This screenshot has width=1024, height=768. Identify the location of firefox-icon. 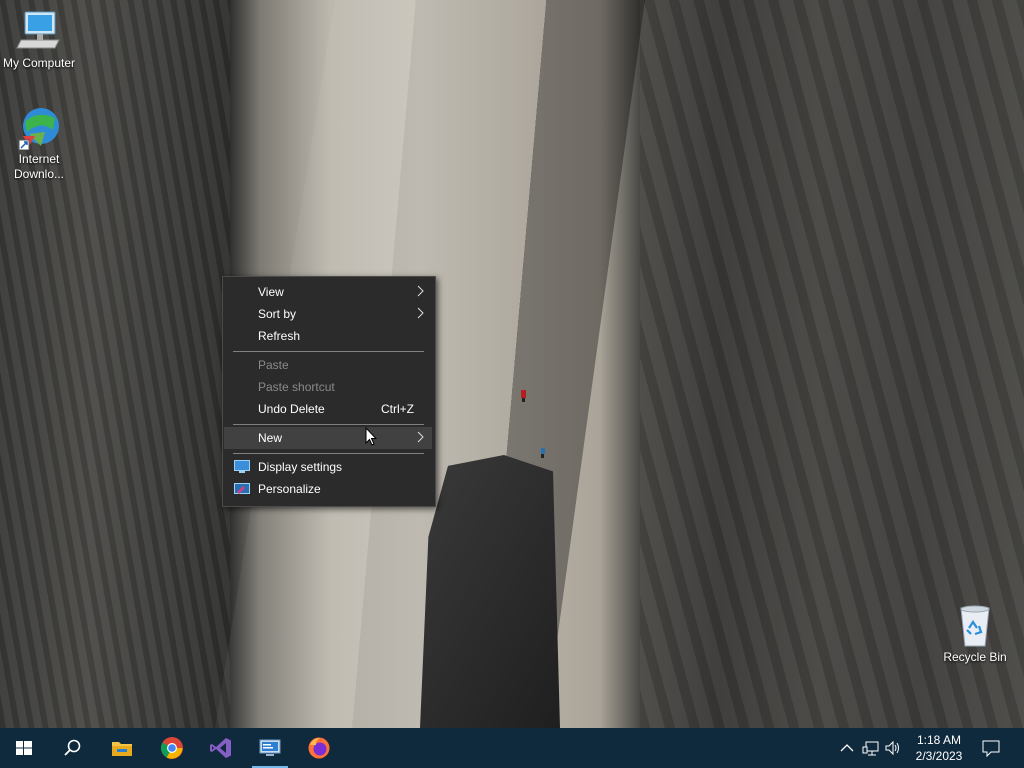
(319, 748).